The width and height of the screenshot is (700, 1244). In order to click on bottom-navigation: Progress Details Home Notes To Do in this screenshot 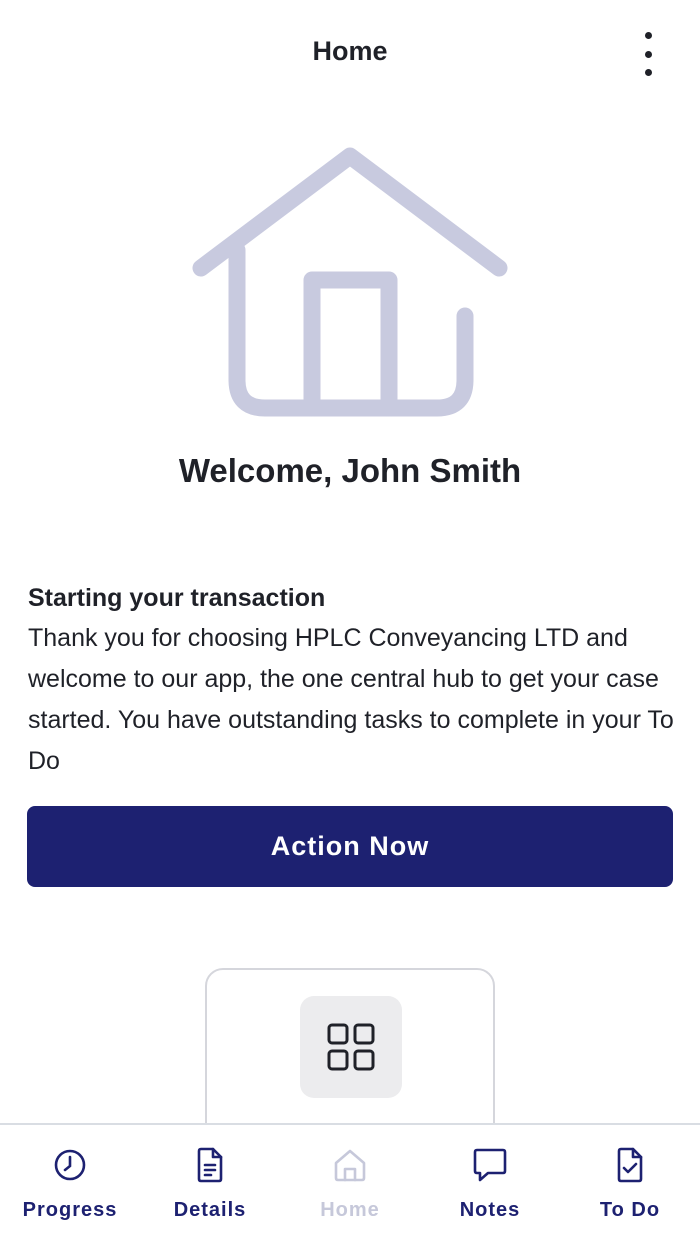, I will do `click(350, 1183)`.